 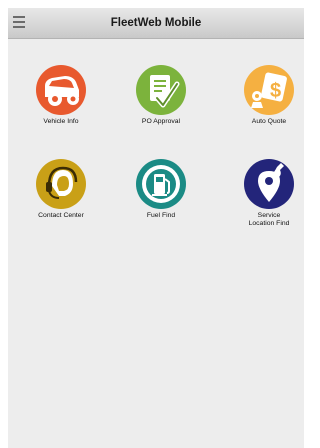 I want to click on tile-label: Service Location Find, so click(x=269, y=219).